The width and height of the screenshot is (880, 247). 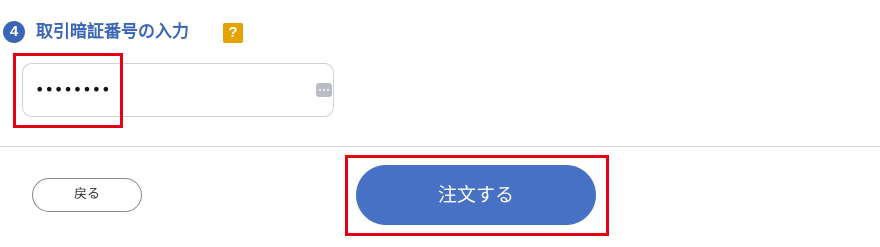 What do you see at coordinates (73, 89) in the screenshot?
I see `pin-masked-value: ••••••••` at bounding box center [73, 89].